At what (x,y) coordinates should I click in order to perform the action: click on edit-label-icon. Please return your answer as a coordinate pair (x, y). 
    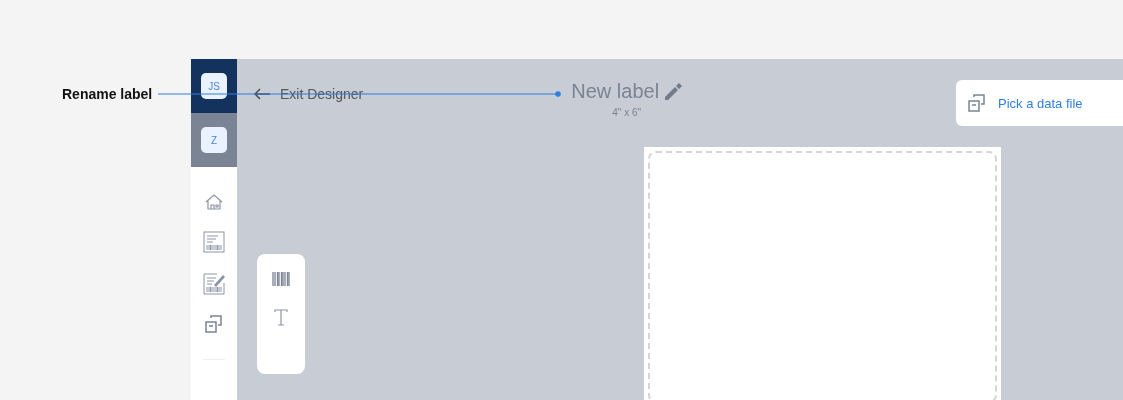
    Looking at the image, I should click on (214, 284).